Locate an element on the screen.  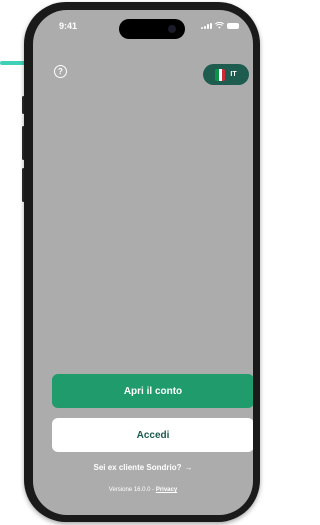
language-selector: IT is located at coordinates (226, 74).